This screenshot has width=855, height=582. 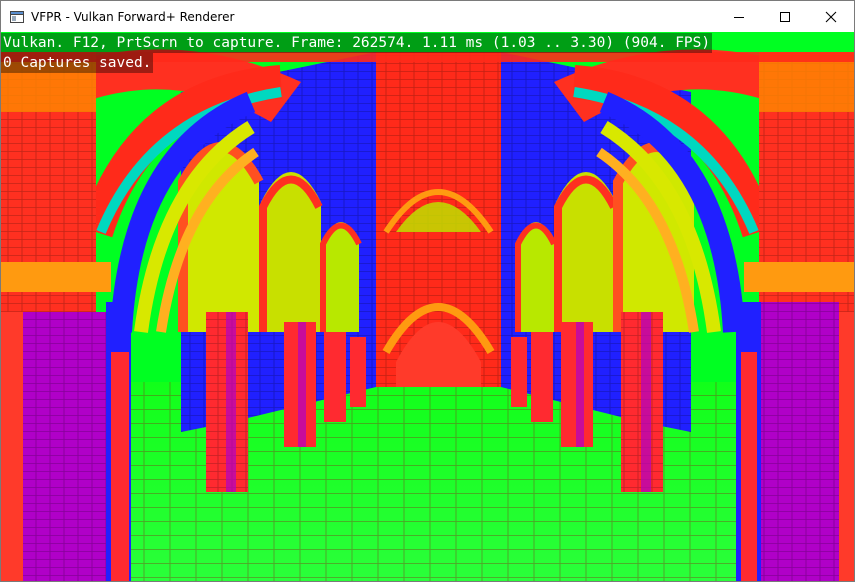 I want to click on app-window-icon, so click(x=17, y=16).